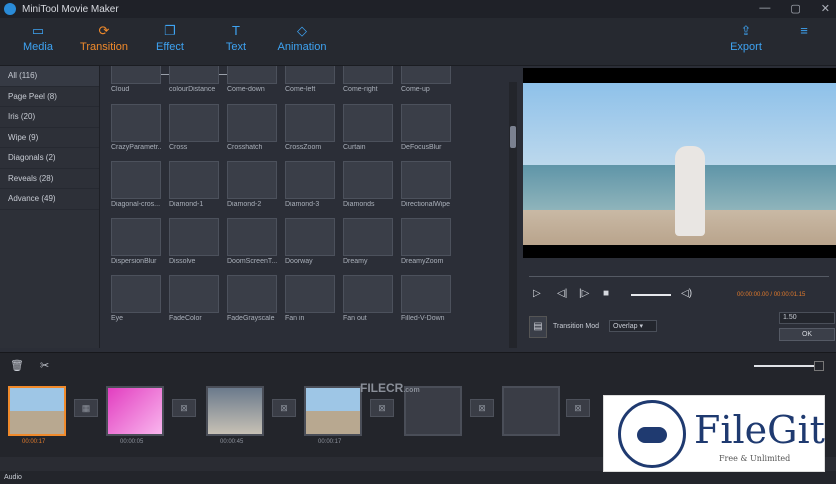 The height and width of the screenshot is (484, 836). What do you see at coordinates (170, 39) in the screenshot?
I see `effect-tab: ❐ Effect` at bounding box center [170, 39].